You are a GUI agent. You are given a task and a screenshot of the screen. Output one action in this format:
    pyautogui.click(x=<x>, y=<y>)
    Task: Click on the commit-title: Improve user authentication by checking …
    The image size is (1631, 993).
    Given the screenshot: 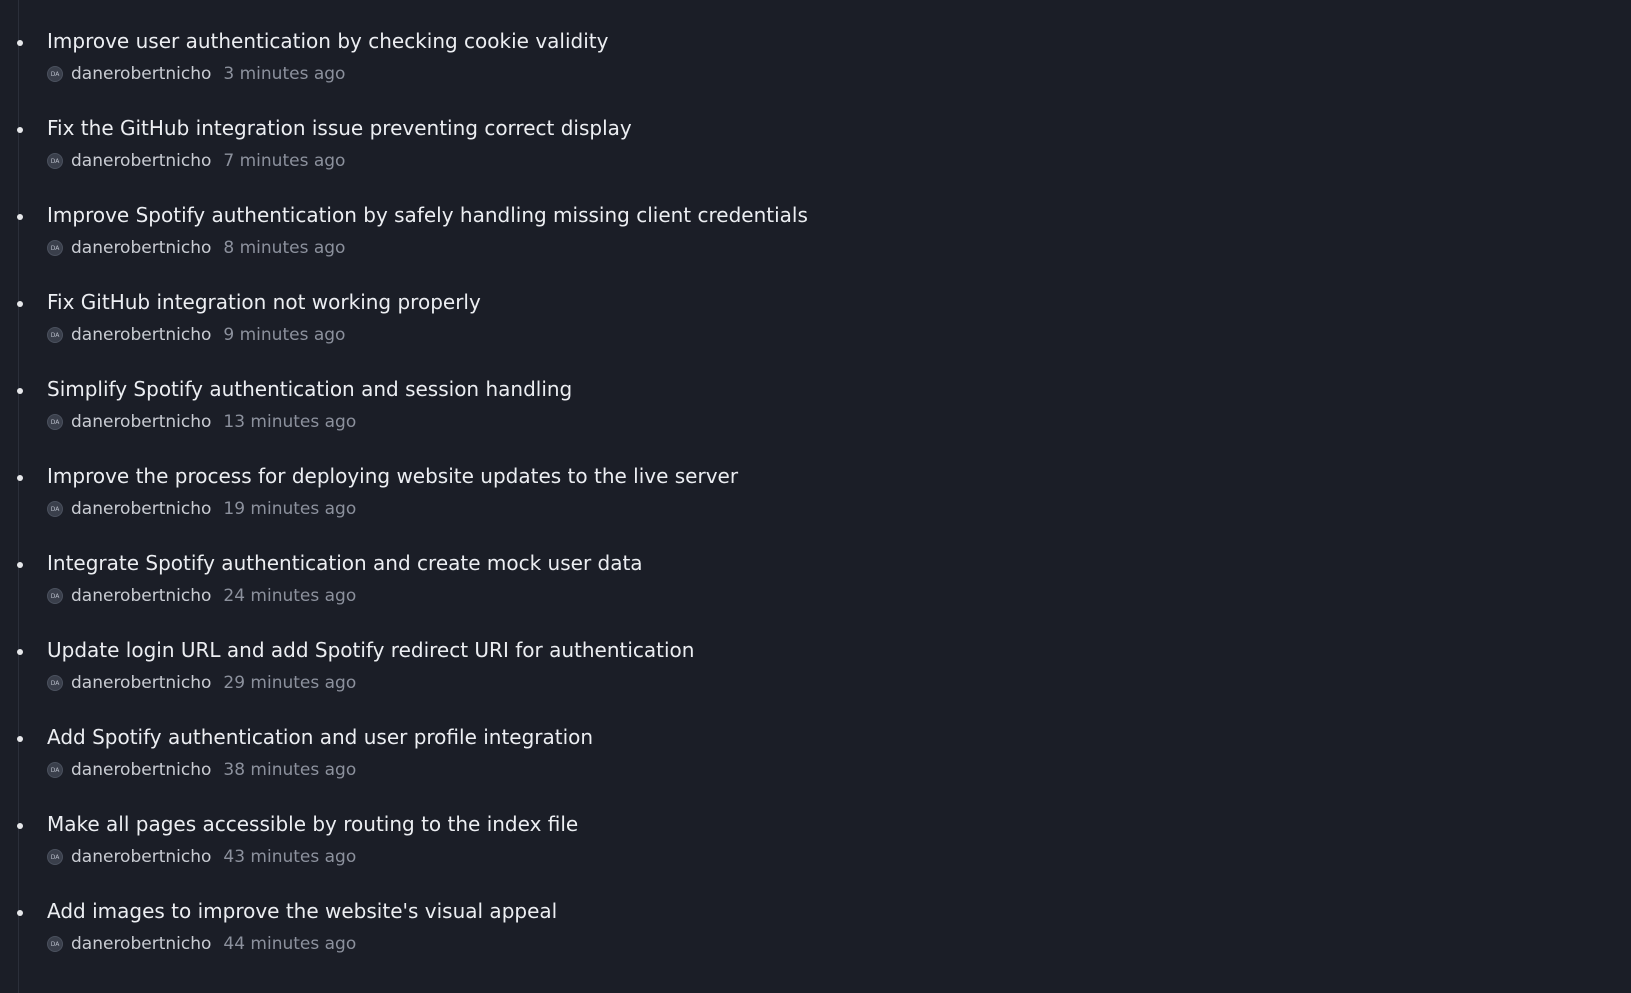 What is the action you would take?
    pyautogui.click(x=327, y=41)
    